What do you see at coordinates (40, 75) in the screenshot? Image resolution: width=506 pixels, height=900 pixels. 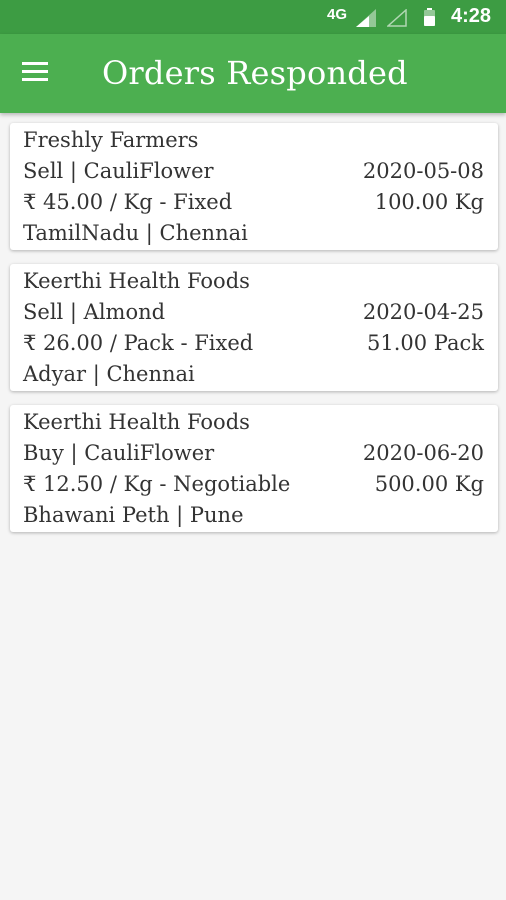 I see `hamburger-menu-icon` at bounding box center [40, 75].